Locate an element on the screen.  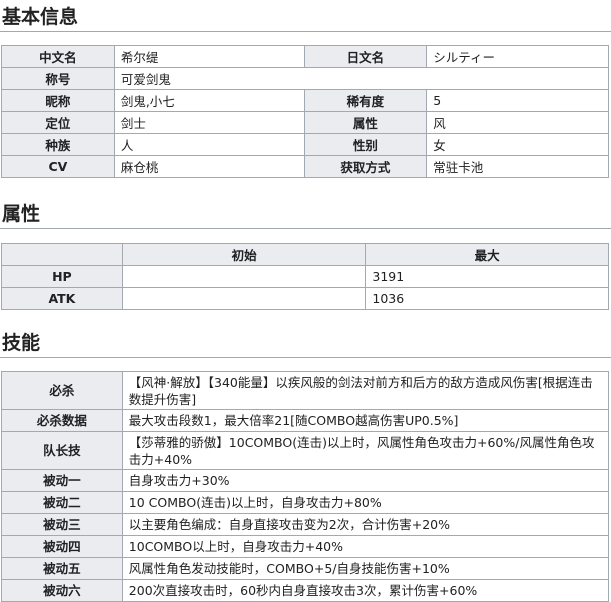
table-row: 被动六 200次直接攻击时，60秒内自身直接攻击3次，累计伤害+60% is located at coordinates (305, 590).